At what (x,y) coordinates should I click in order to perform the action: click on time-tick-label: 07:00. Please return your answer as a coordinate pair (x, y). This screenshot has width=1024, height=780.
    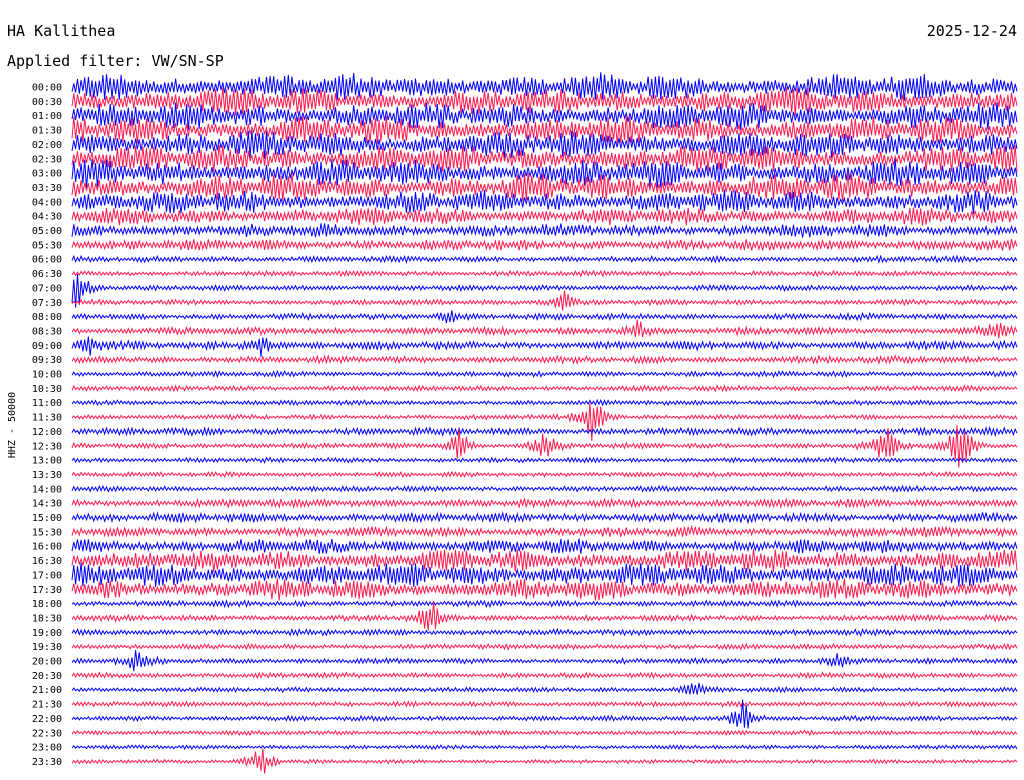
    Looking at the image, I should click on (47, 288).